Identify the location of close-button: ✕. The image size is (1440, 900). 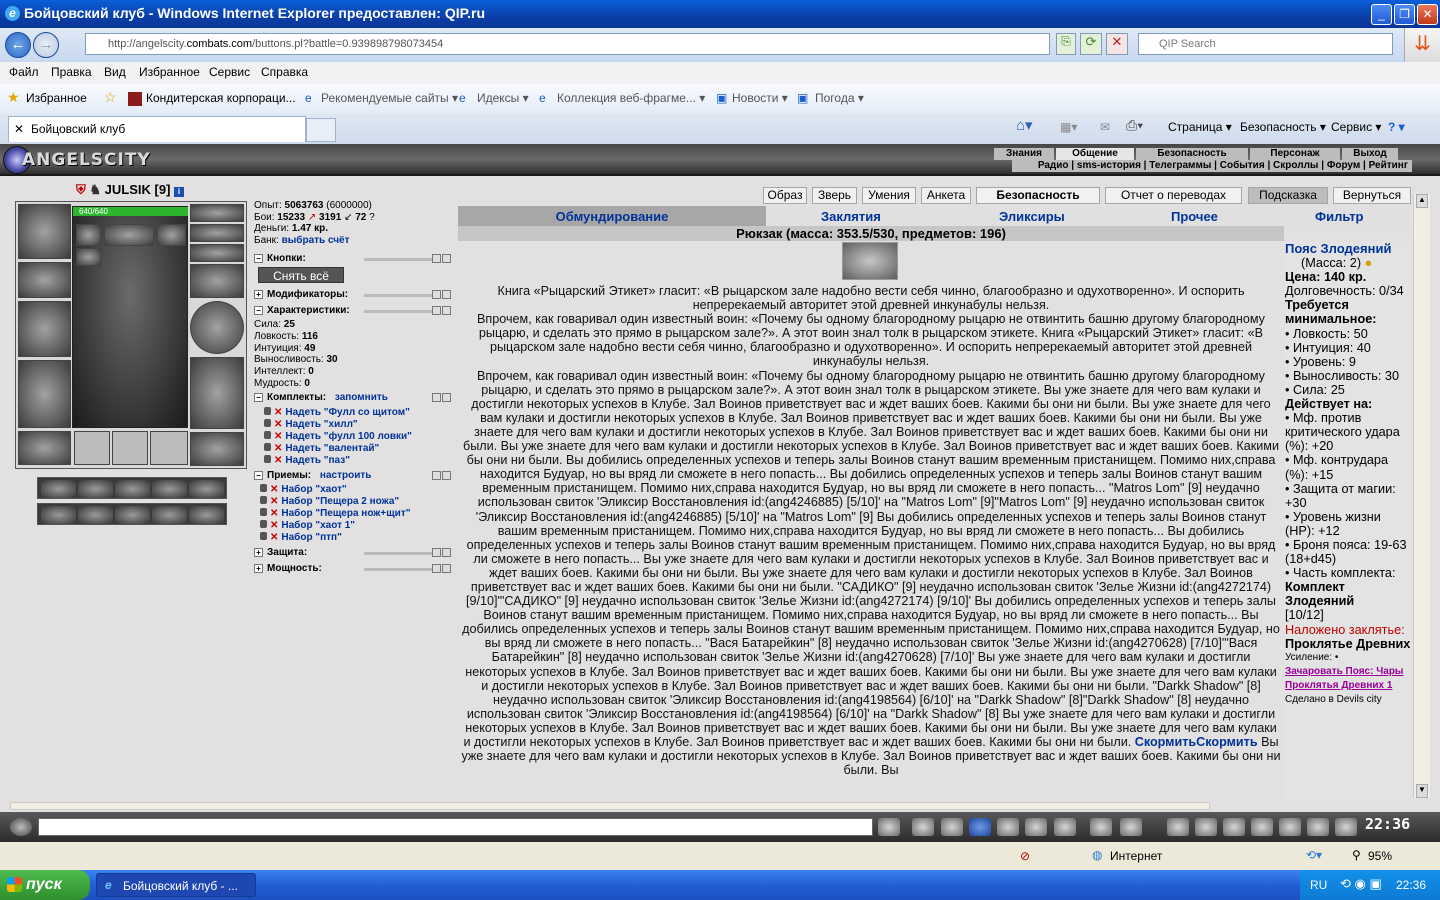
(1427, 14).